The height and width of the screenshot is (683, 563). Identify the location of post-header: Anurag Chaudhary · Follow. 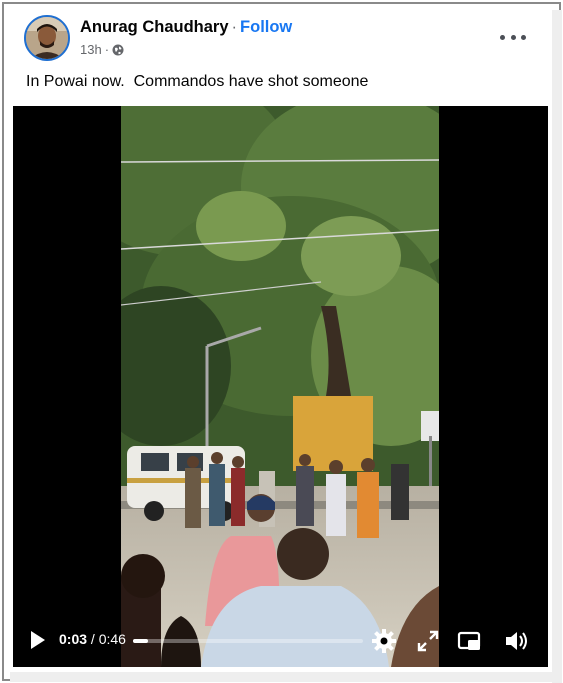
(186, 27).